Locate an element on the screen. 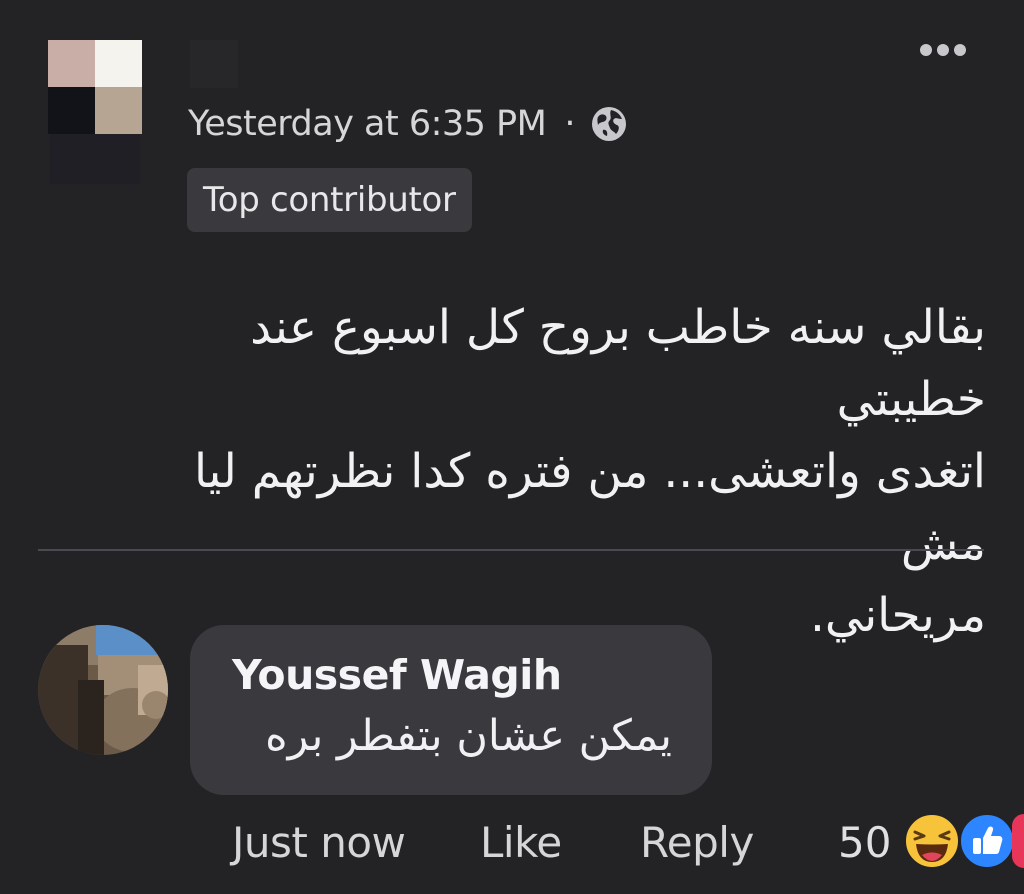 The image size is (1024, 894). more-options-icon is located at coordinates (943, 50).